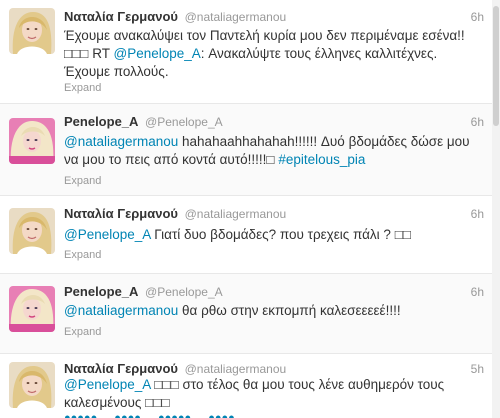 The image size is (500, 418). I want to click on hashtag-link: #epitelous_pia, so click(321, 159).